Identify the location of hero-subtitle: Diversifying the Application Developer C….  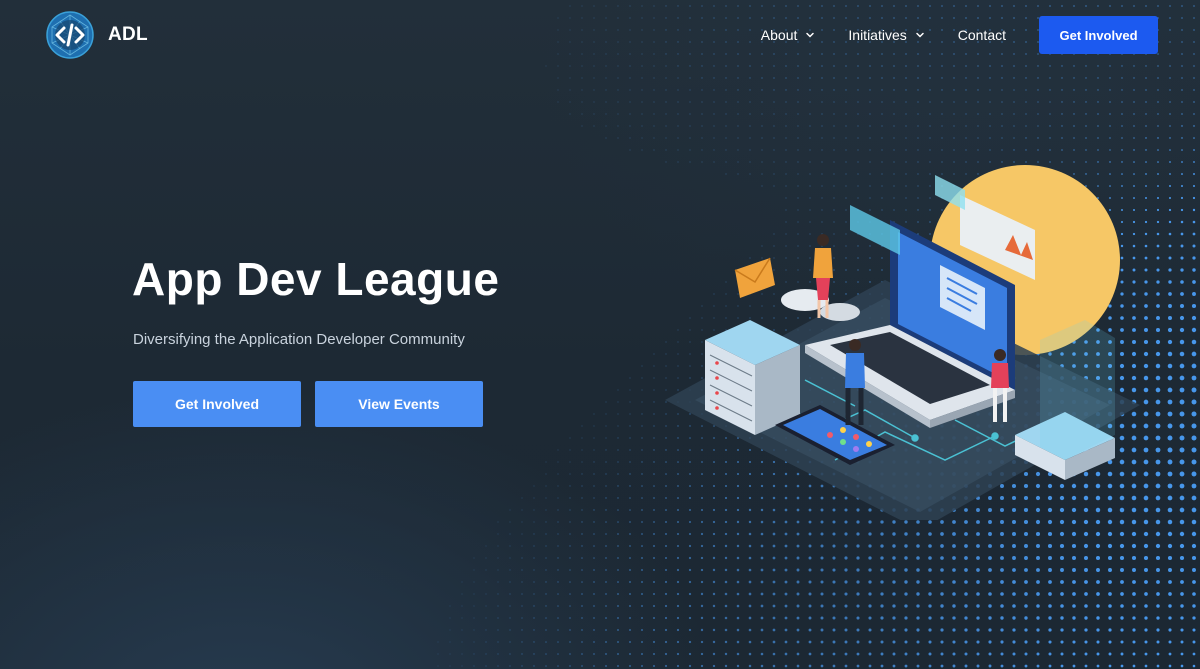
(299, 339).